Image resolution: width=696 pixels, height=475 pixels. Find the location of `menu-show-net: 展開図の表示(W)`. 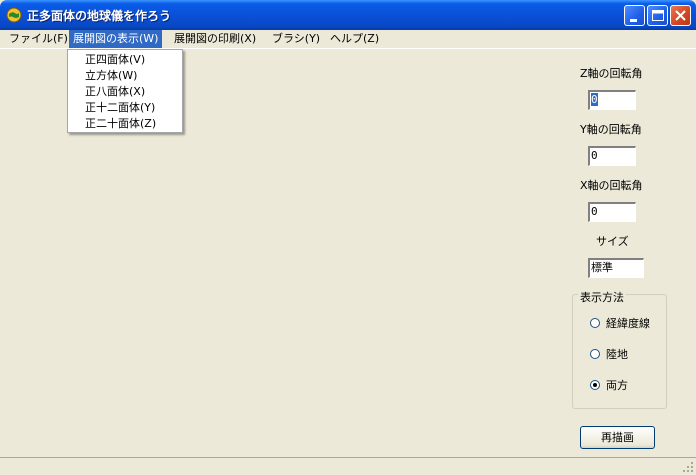

menu-show-net: 展開図の表示(W) is located at coordinates (116, 39).